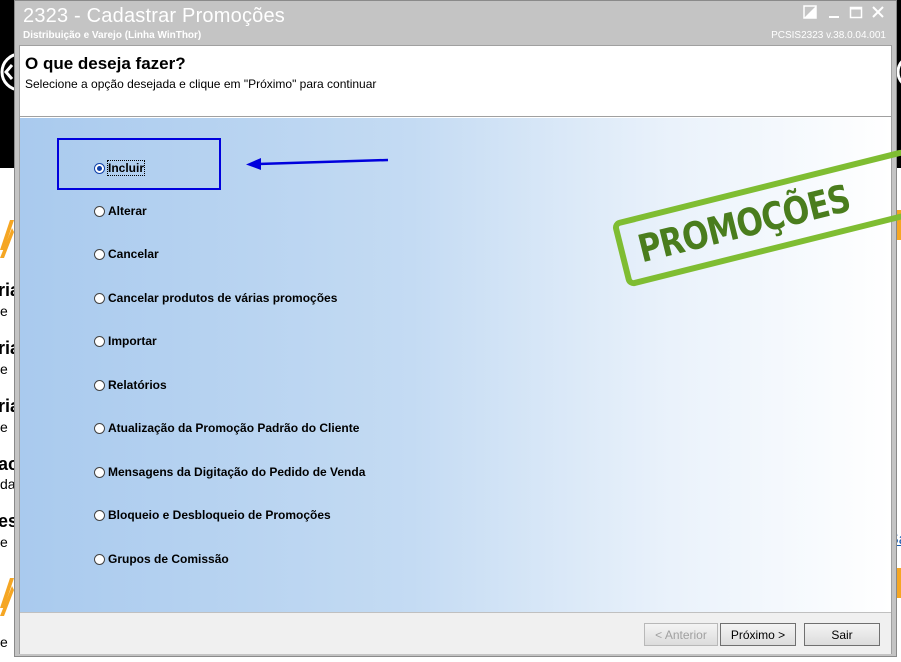 This screenshot has height=662, width=901. I want to click on option-label: Bloqueio e Desbloqueio de Promoções, so click(219, 515).